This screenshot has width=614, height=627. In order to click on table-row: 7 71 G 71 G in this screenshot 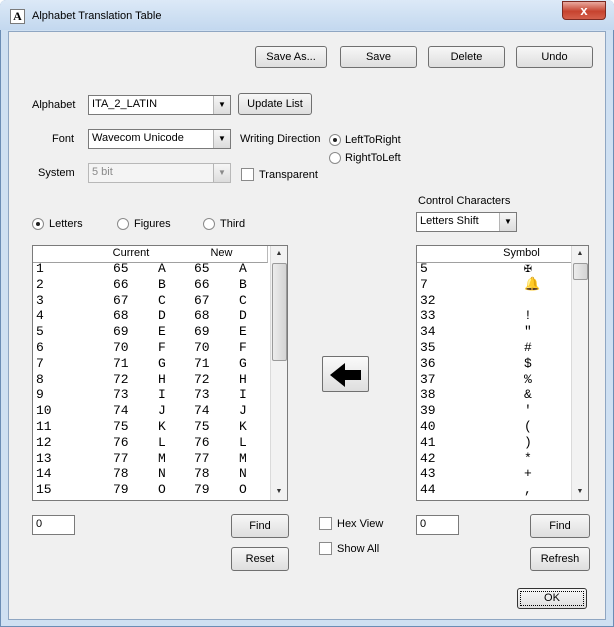, I will do `click(160, 363)`.